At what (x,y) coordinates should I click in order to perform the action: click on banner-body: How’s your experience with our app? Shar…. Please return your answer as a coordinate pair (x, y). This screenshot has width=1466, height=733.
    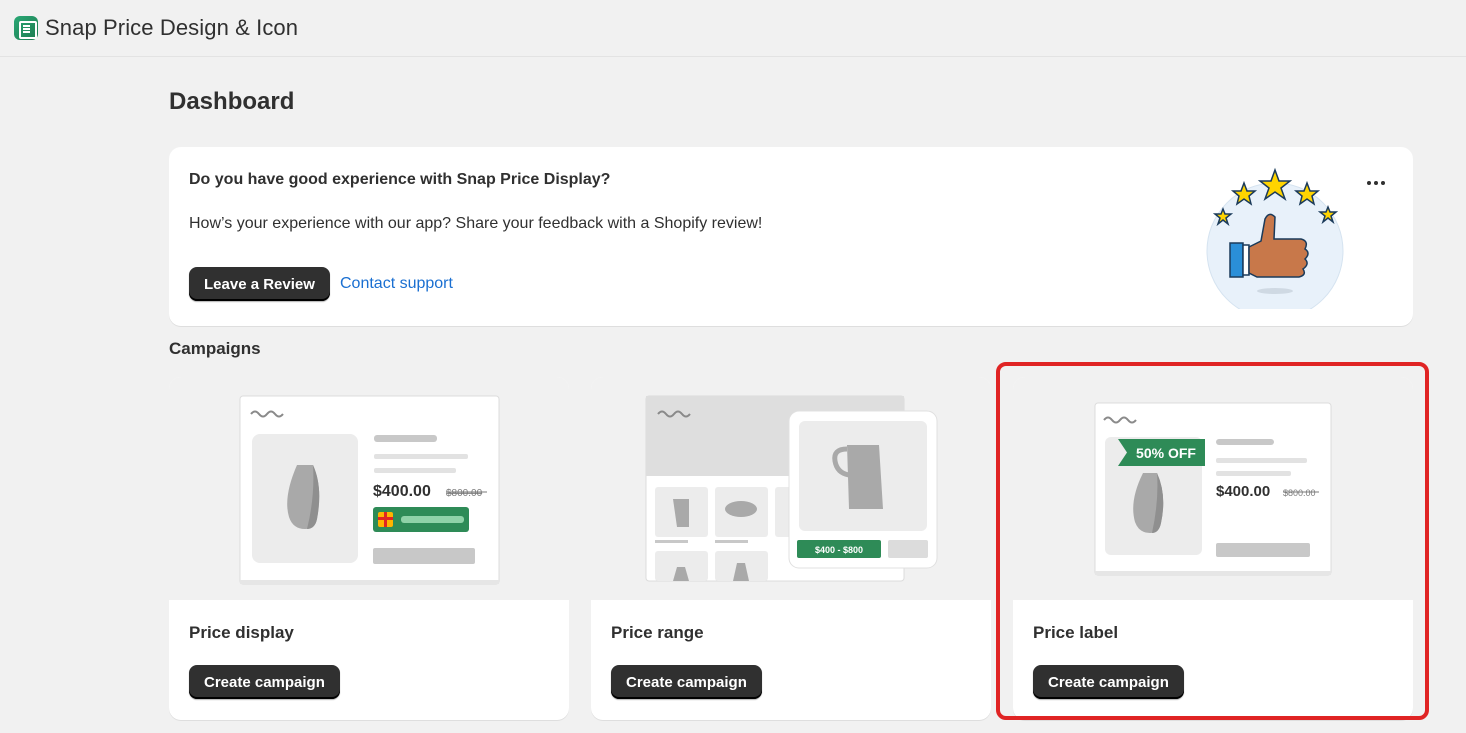
    Looking at the image, I should click on (476, 223).